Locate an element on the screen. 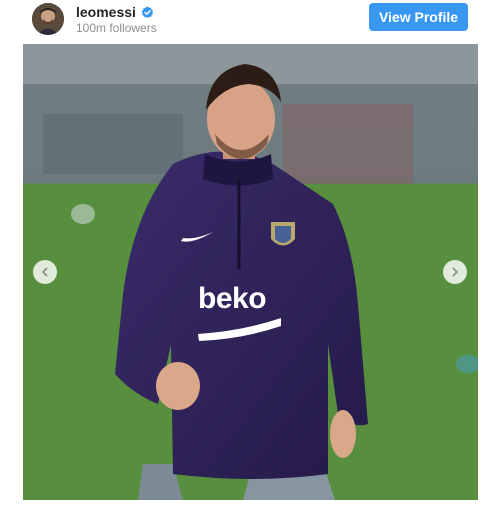 The image size is (483, 513). chevron-left-icon is located at coordinates (45, 272).